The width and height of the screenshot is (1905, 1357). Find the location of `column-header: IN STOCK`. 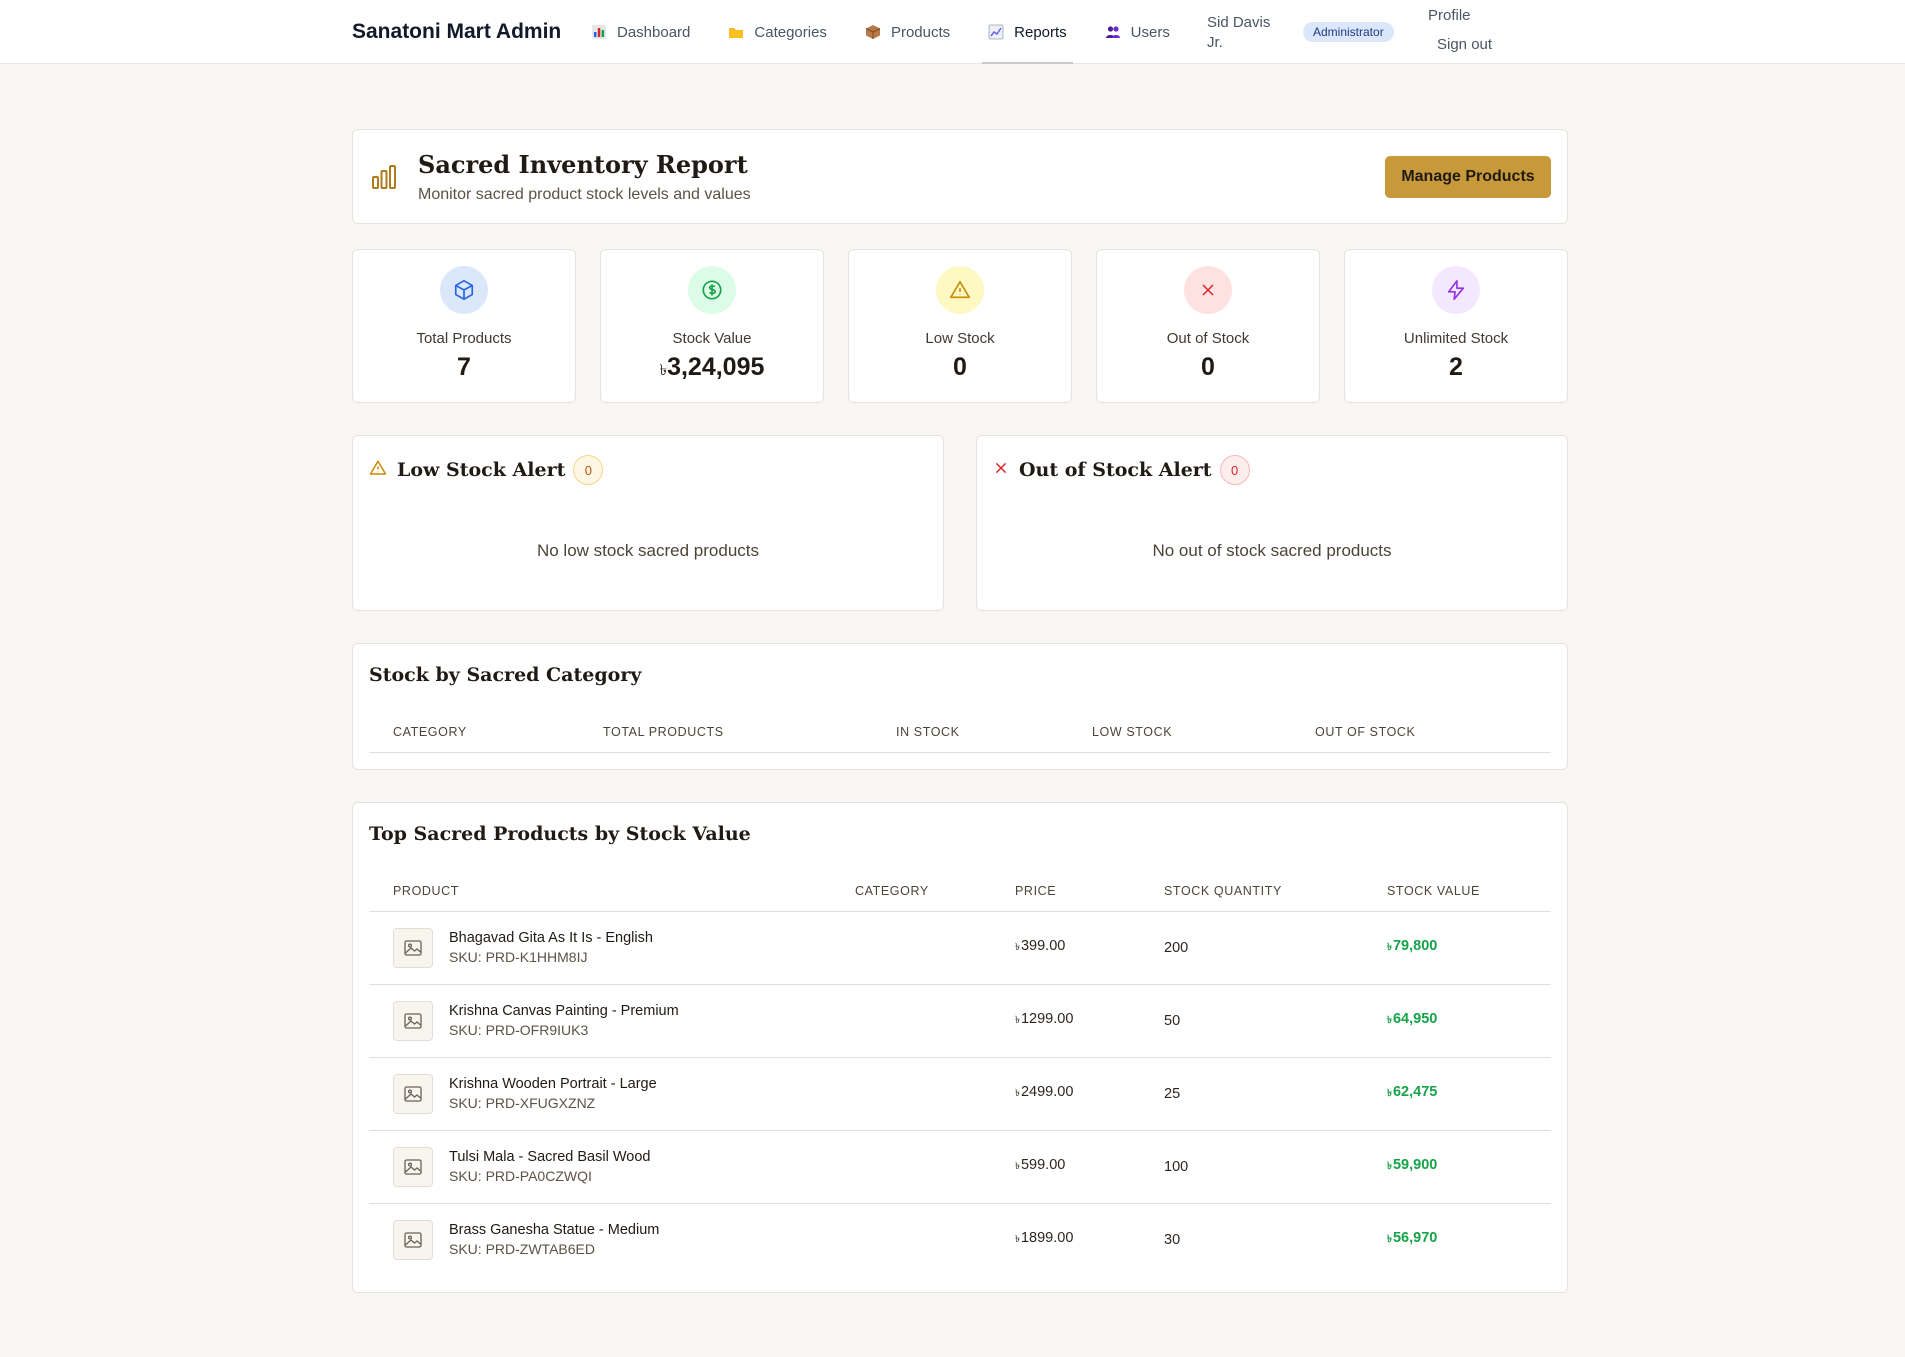

column-header: IN STOCK is located at coordinates (970, 732).